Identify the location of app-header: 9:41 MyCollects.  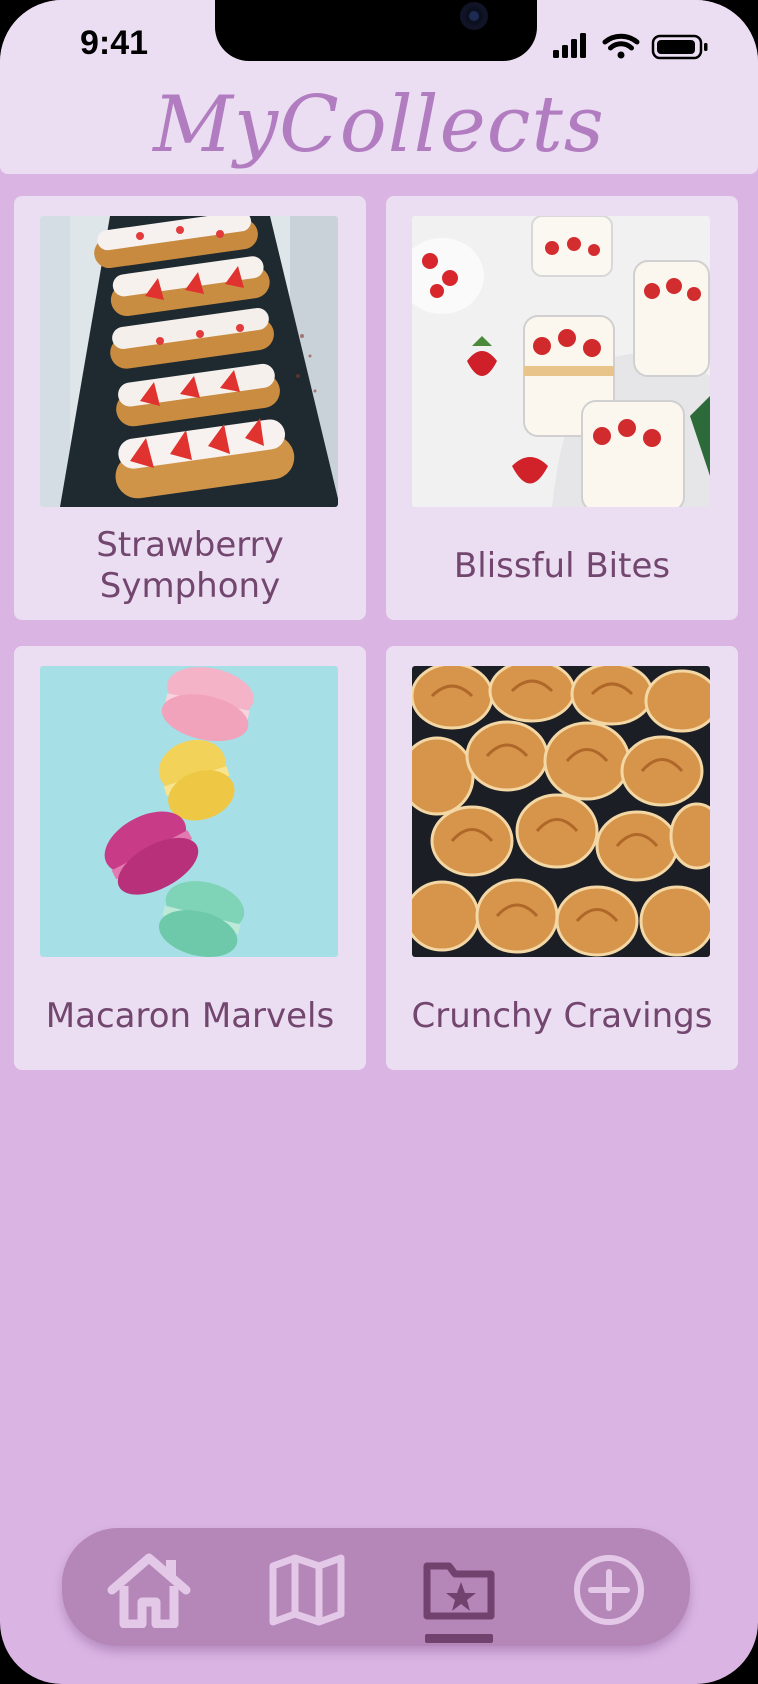
(379, 87).